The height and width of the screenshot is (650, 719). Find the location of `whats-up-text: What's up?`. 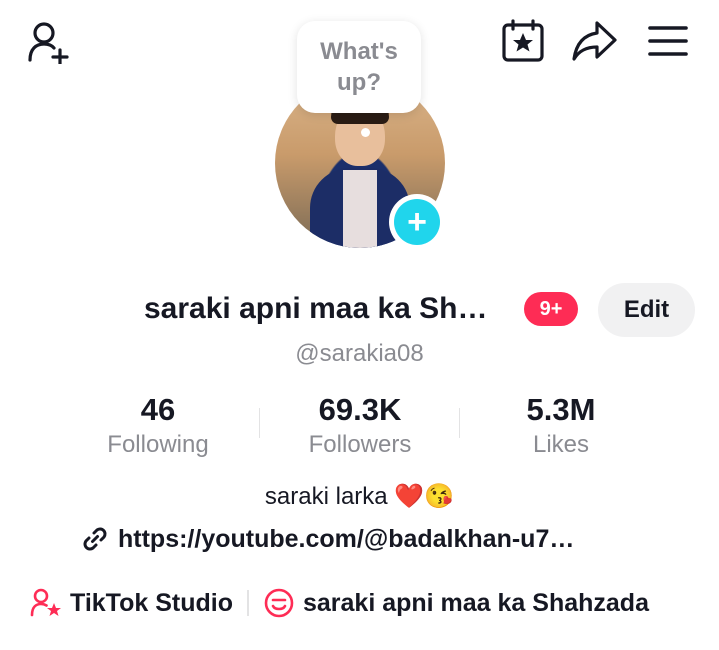

whats-up-text: What's up? is located at coordinates (359, 67).